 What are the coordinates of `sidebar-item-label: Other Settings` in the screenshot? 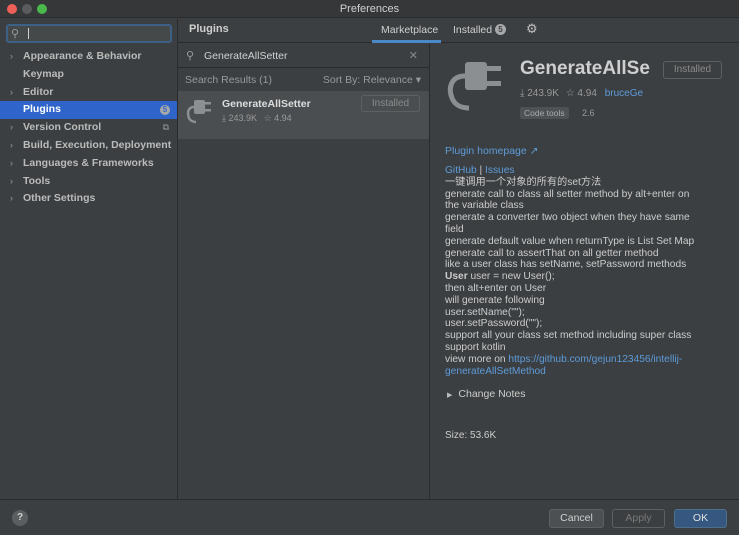 It's located at (59, 198).